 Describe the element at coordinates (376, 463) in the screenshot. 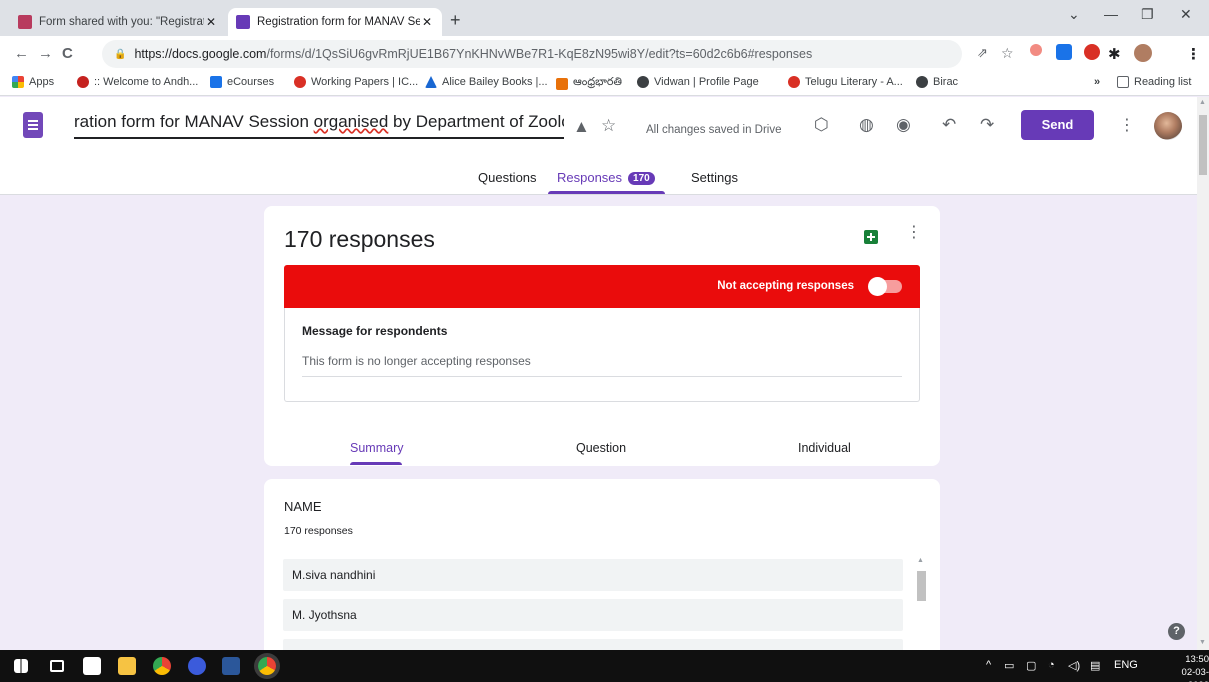

I see `active-subtab-indicator` at that location.